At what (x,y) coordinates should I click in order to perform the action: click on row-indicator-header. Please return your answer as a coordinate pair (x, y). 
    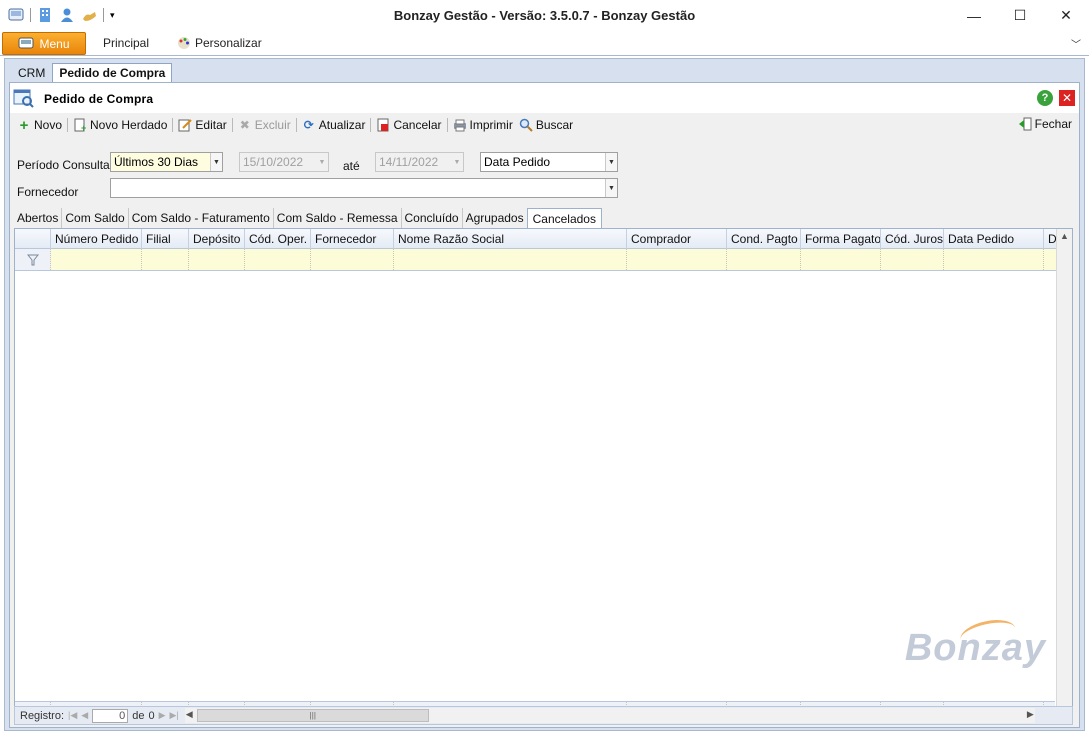
    Looking at the image, I should click on (33, 239).